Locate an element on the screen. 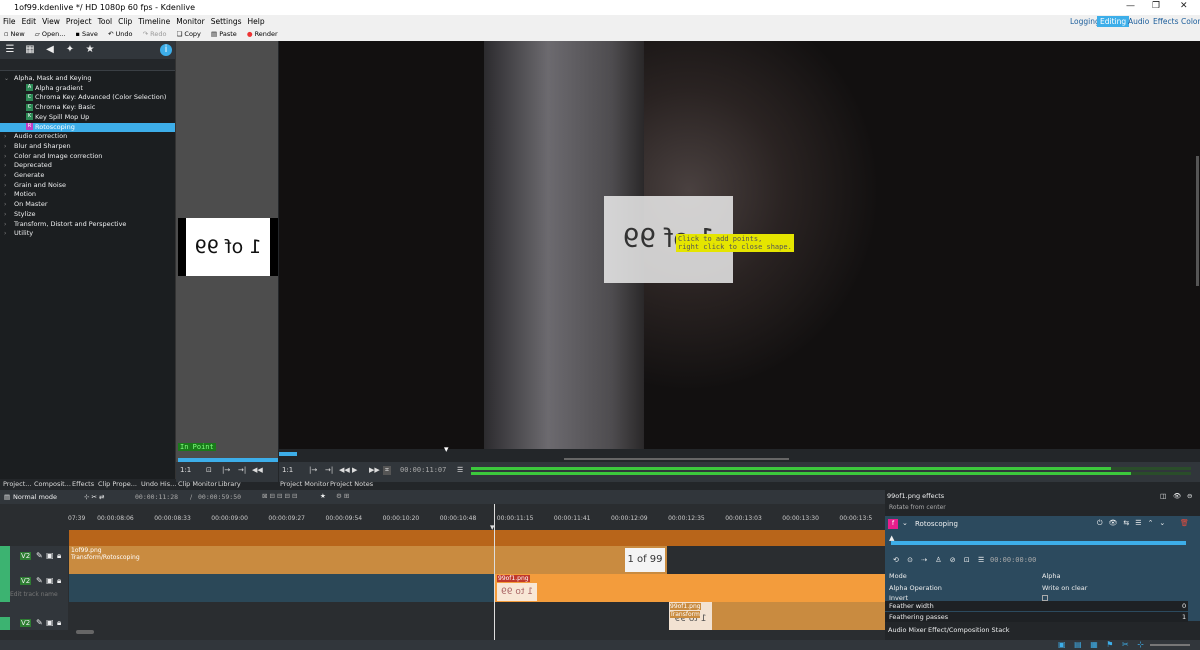 This screenshot has height=650, width=1200. favorites-icon: ★ is located at coordinates (90, 50).